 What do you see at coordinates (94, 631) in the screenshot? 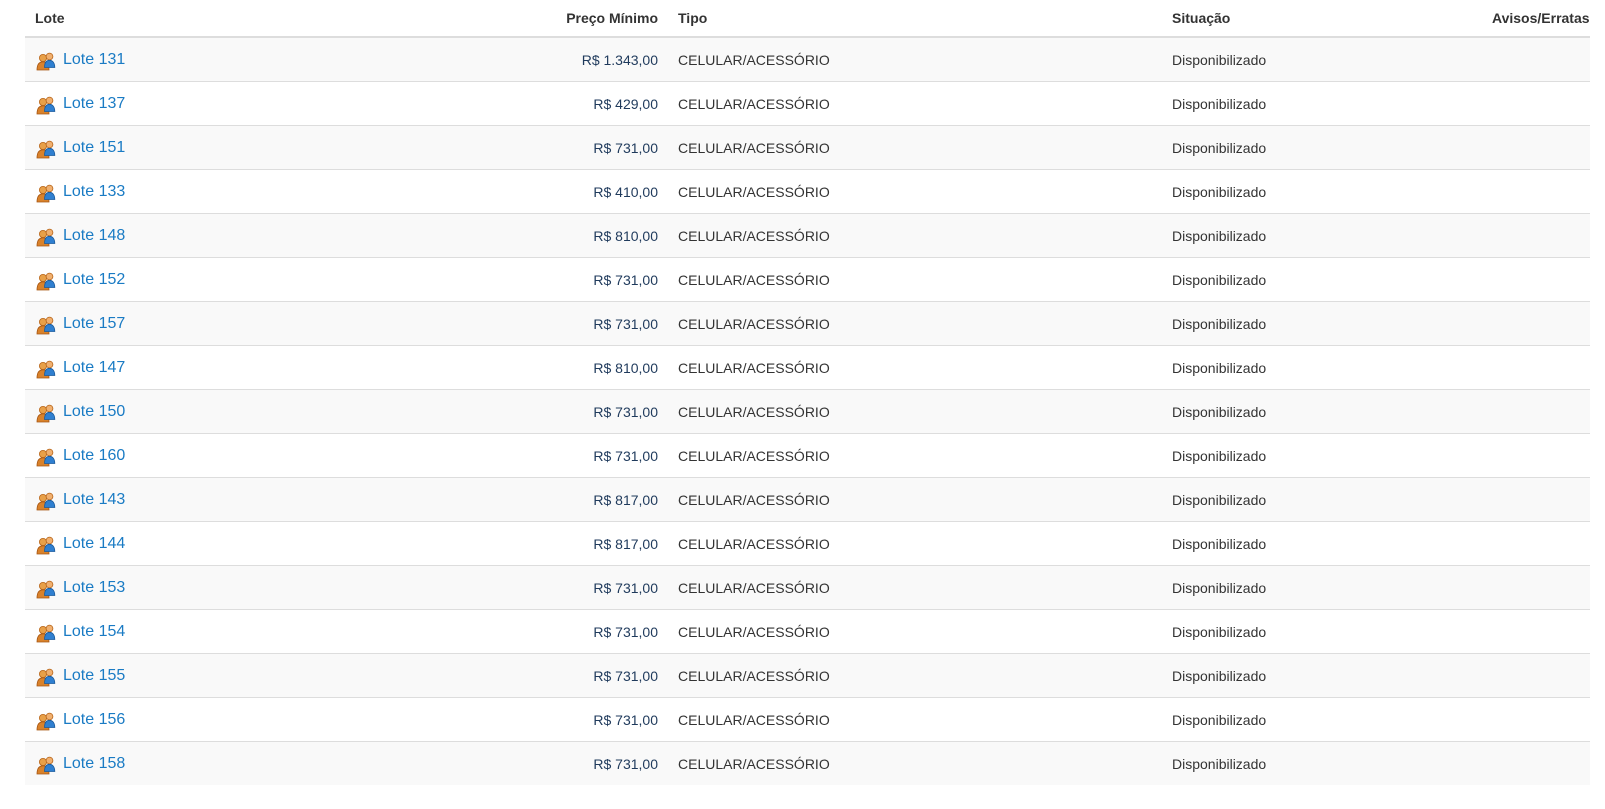
I see `lote-link: Lote 154` at bounding box center [94, 631].